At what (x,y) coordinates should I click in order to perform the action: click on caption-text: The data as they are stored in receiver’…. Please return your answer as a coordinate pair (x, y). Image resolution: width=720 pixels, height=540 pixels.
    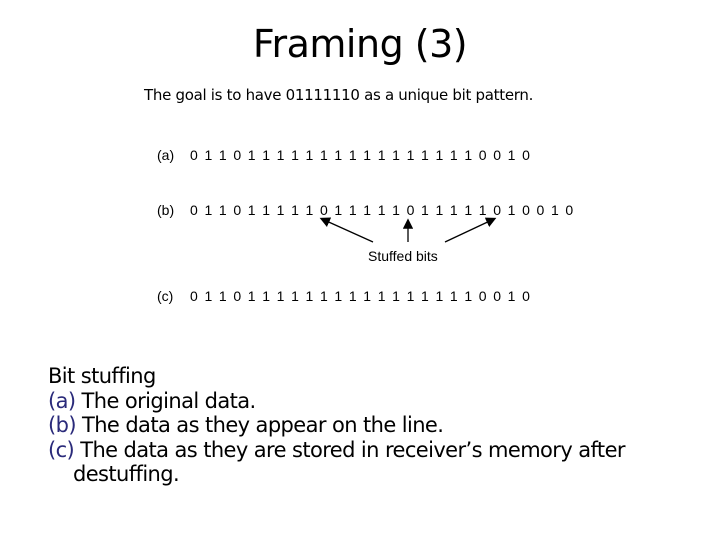
    Looking at the image, I should click on (349, 449).